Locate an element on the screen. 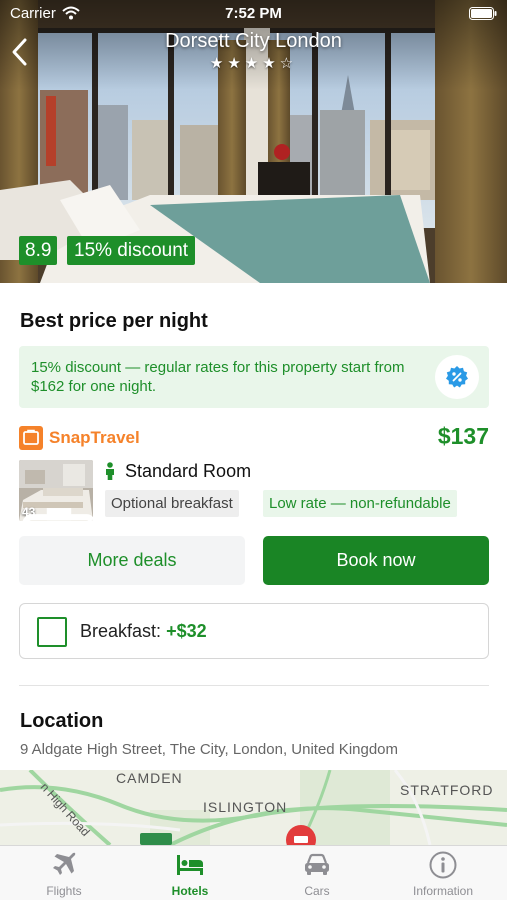 The height and width of the screenshot is (900, 507). verified-badge is located at coordinates (457, 377).